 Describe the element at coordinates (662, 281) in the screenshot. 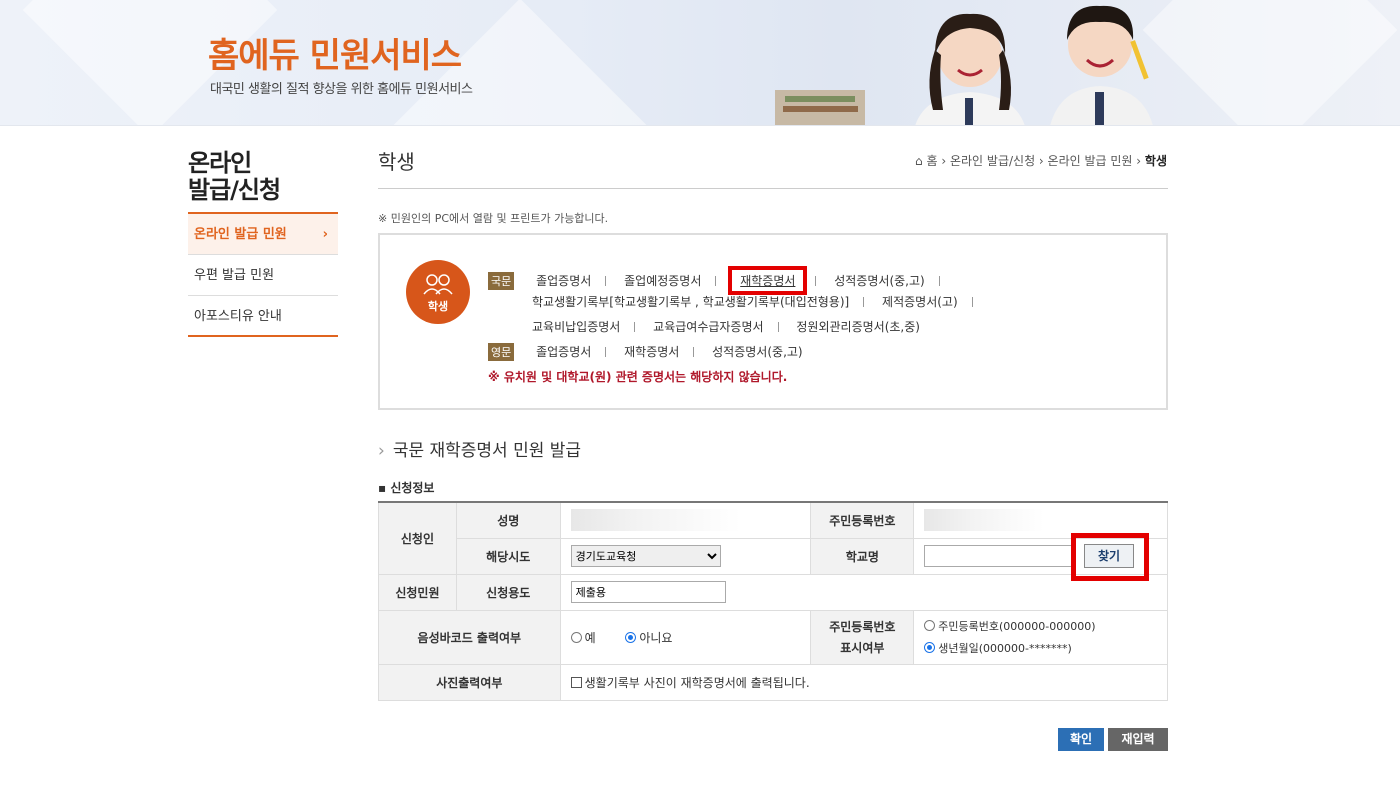

I see `cert-link-expected-graduation: 졸업예정증명서` at that location.